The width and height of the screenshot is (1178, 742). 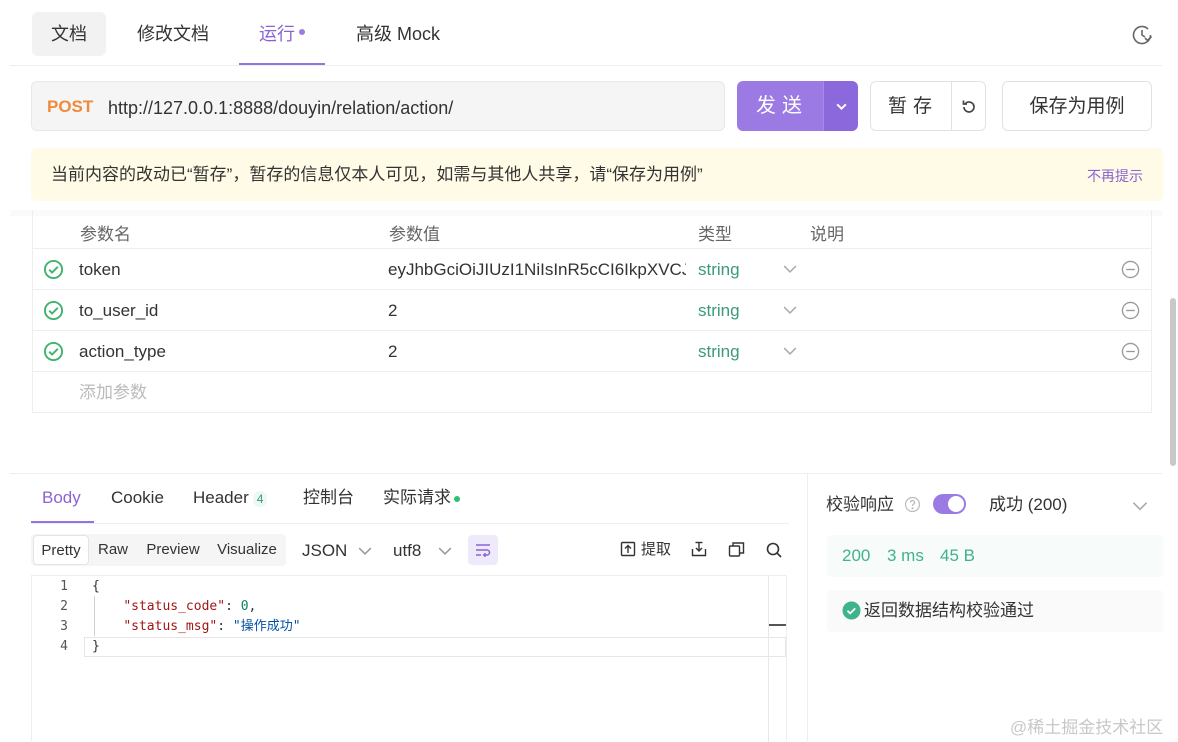 What do you see at coordinates (173, 550) in the screenshot?
I see `view-preview: Preview` at bounding box center [173, 550].